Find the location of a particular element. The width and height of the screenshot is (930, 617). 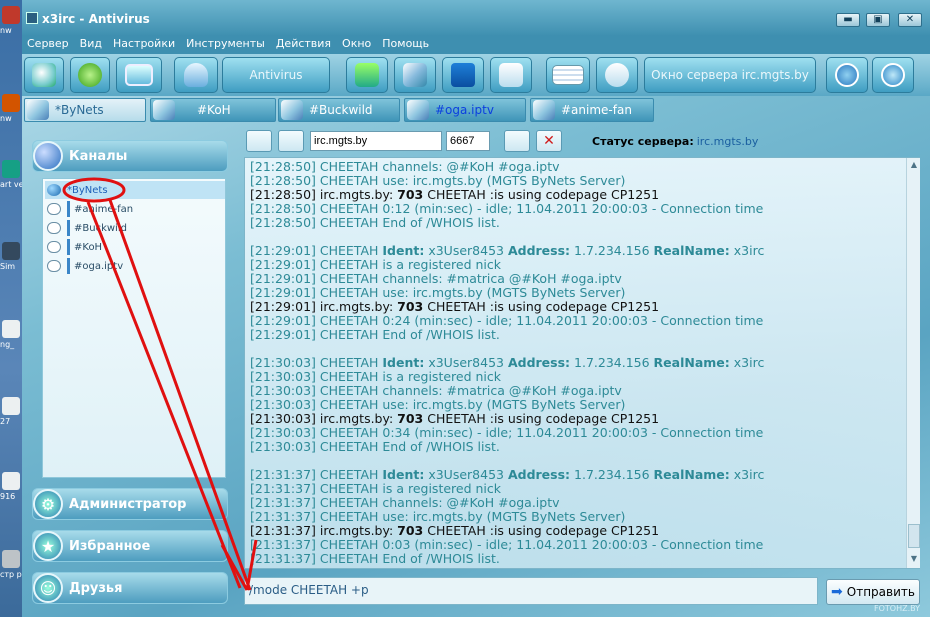

server-port-input is located at coordinates (468, 141).